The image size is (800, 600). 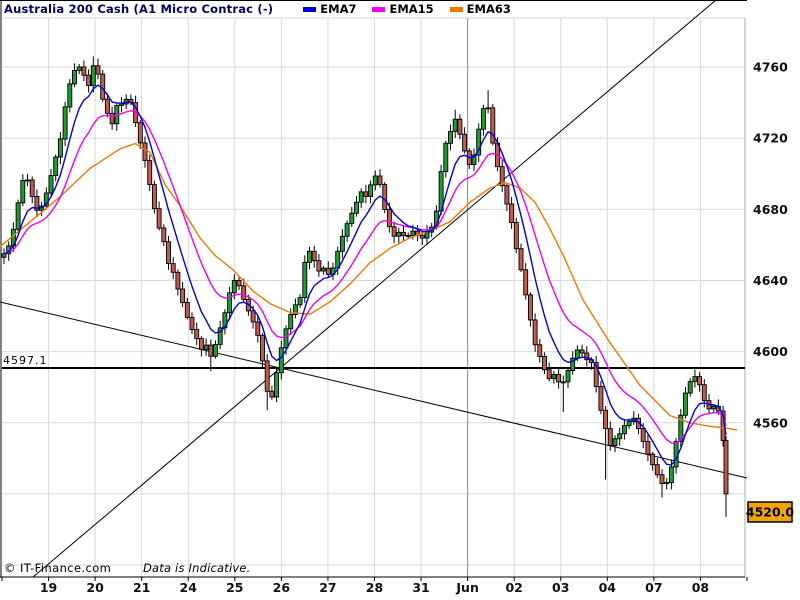 What do you see at coordinates (770, 280) in the screenshot?
I see `y-axis-label: 4640` at bounding box center [770, 280].